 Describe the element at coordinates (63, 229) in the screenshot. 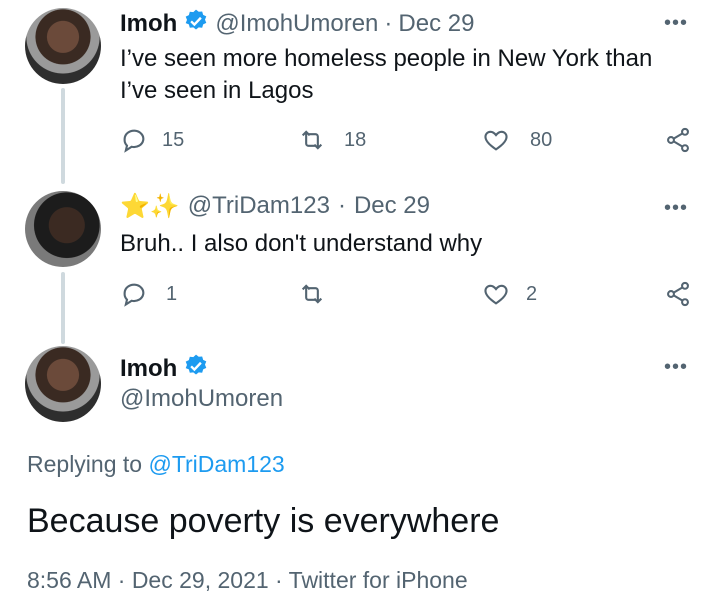

I see `avatar-tridam` at that location.